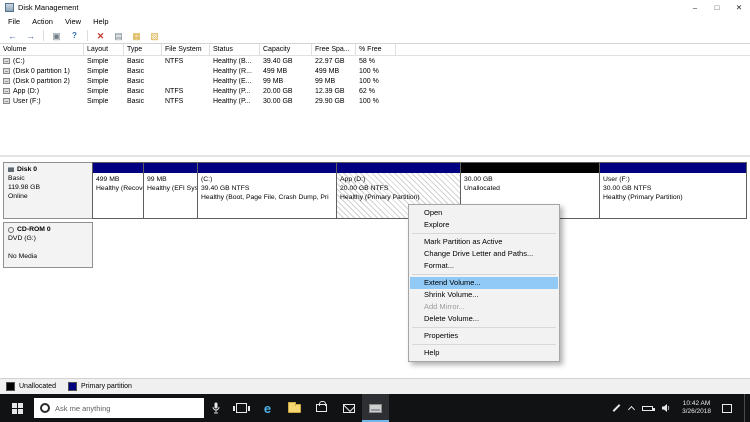  Describe the element at coordinates (695, 7) in the screenshot. I see `minimize-button: –` at that location.